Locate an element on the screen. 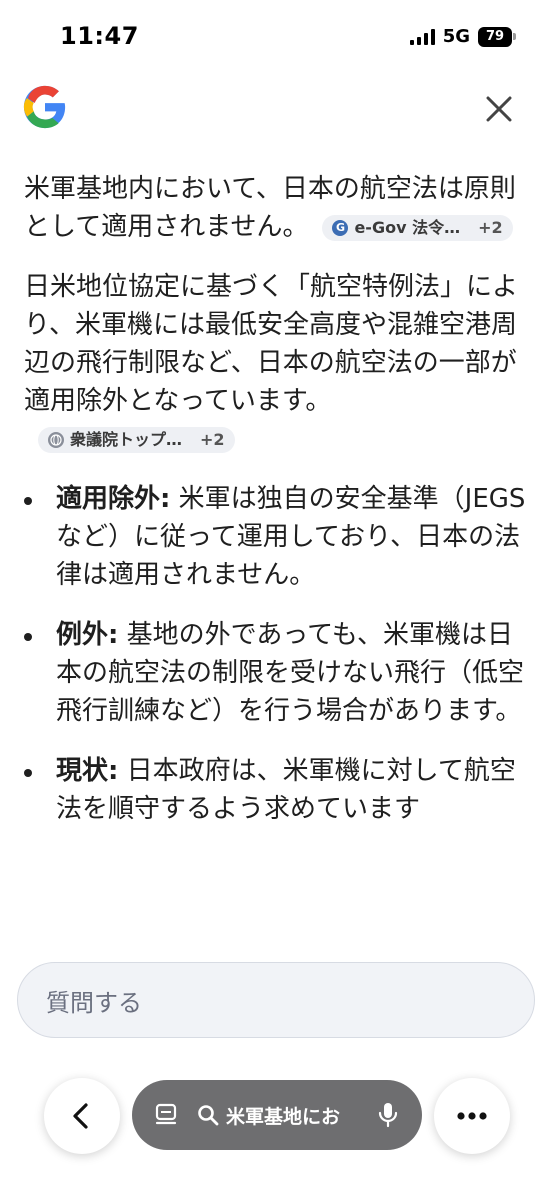 Image resolution: width=554 pixels, height=1199 pixels. network-label: 5G is located at coordinates (456, 36).